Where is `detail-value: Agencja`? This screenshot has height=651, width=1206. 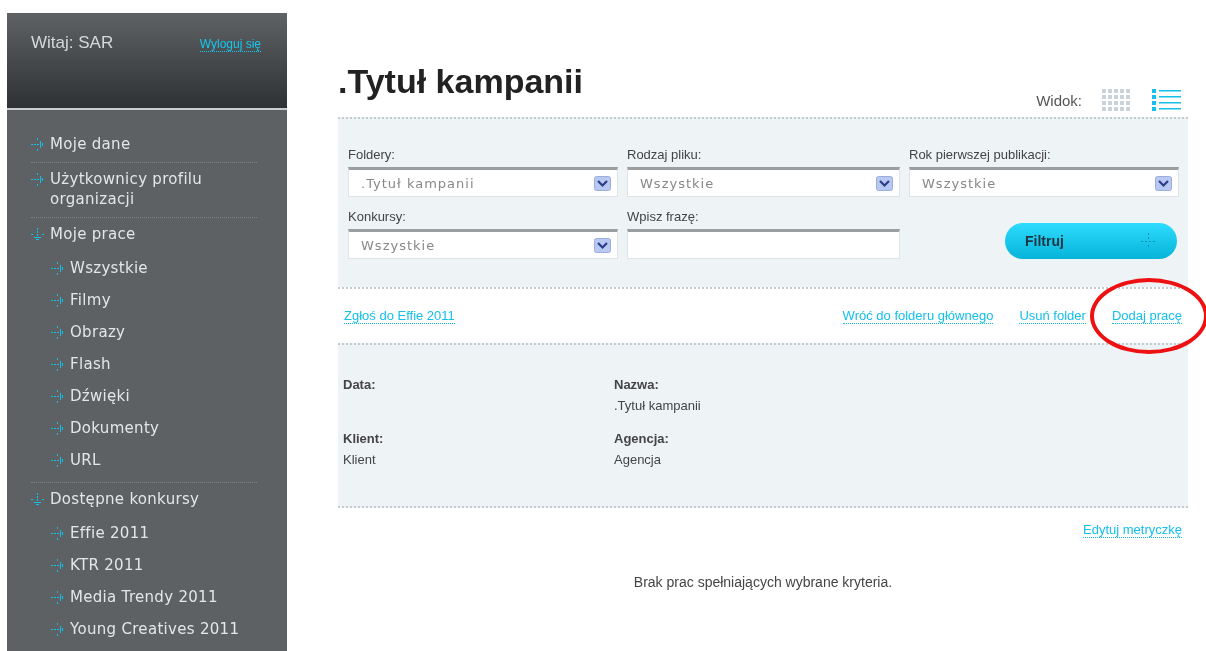
detail-value: Agencja is located at coordinates (638, 459).